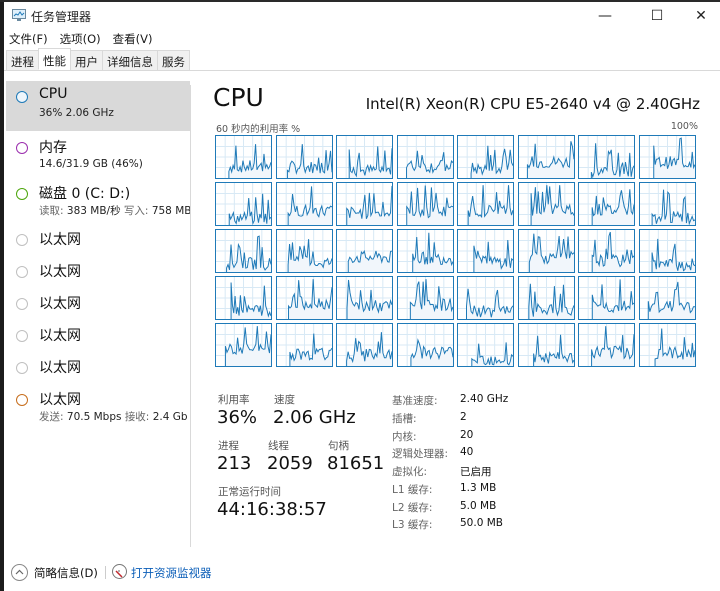  Describe the element at coordinates (481, 523) in the screenshot. I see `spec-value: 50.0 MB` at that location.